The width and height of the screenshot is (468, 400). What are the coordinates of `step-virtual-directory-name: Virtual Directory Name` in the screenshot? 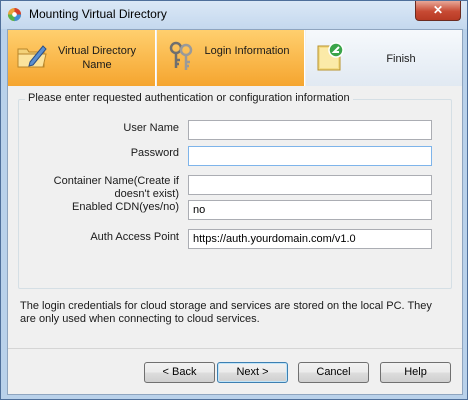 It's located at (82, 58).